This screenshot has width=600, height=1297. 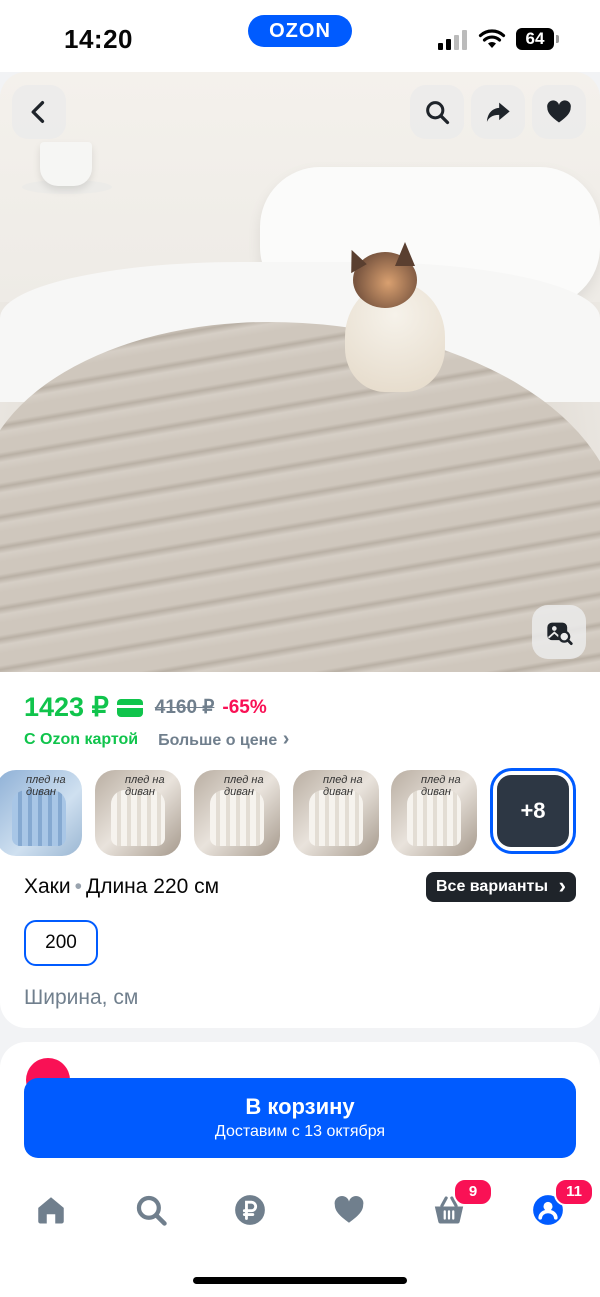 What do you see at coordinates (81, 739) in the screenshot?
I see `with-ozon-card-label: С Ozon картой` at bounding box center [81, 739].